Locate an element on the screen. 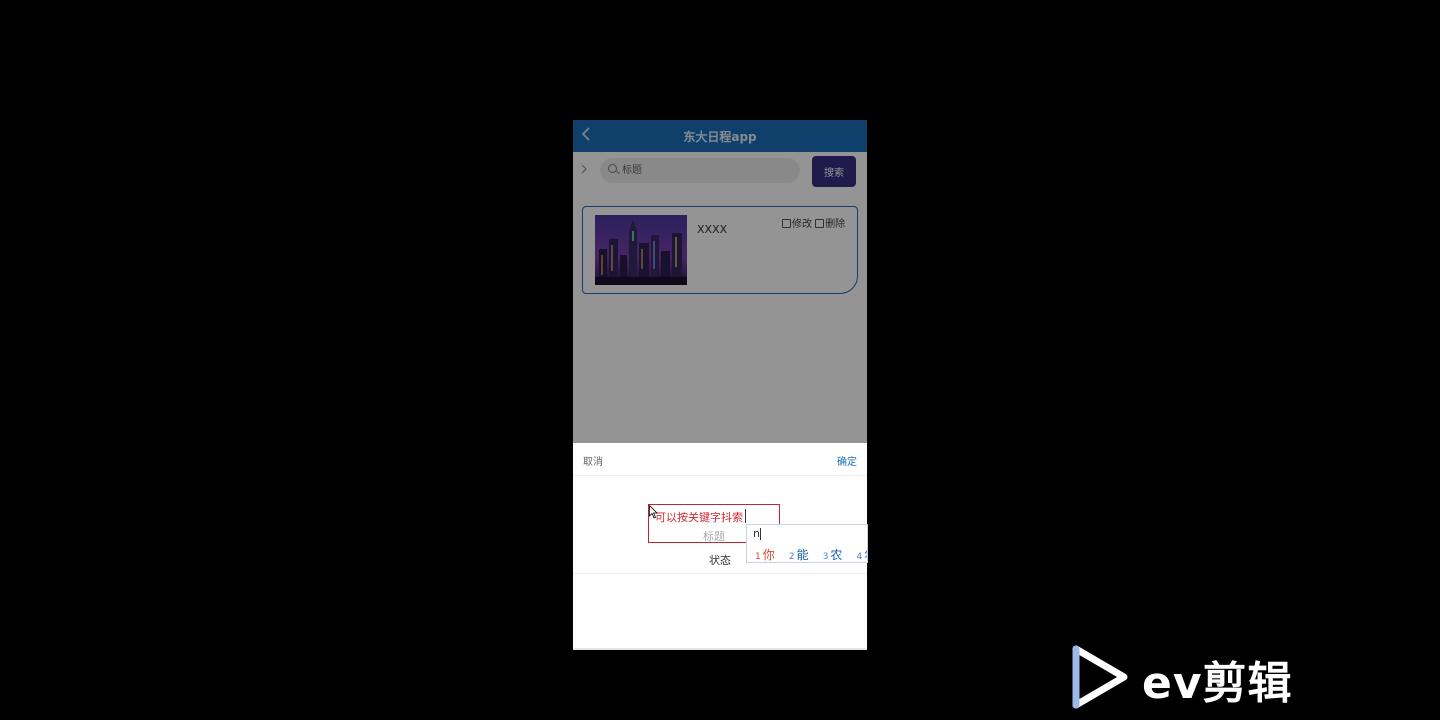 Image resolution: width=1440 pixels, height=720 pixels. cancel-button: 取消 is located at coordinates (593, 460).